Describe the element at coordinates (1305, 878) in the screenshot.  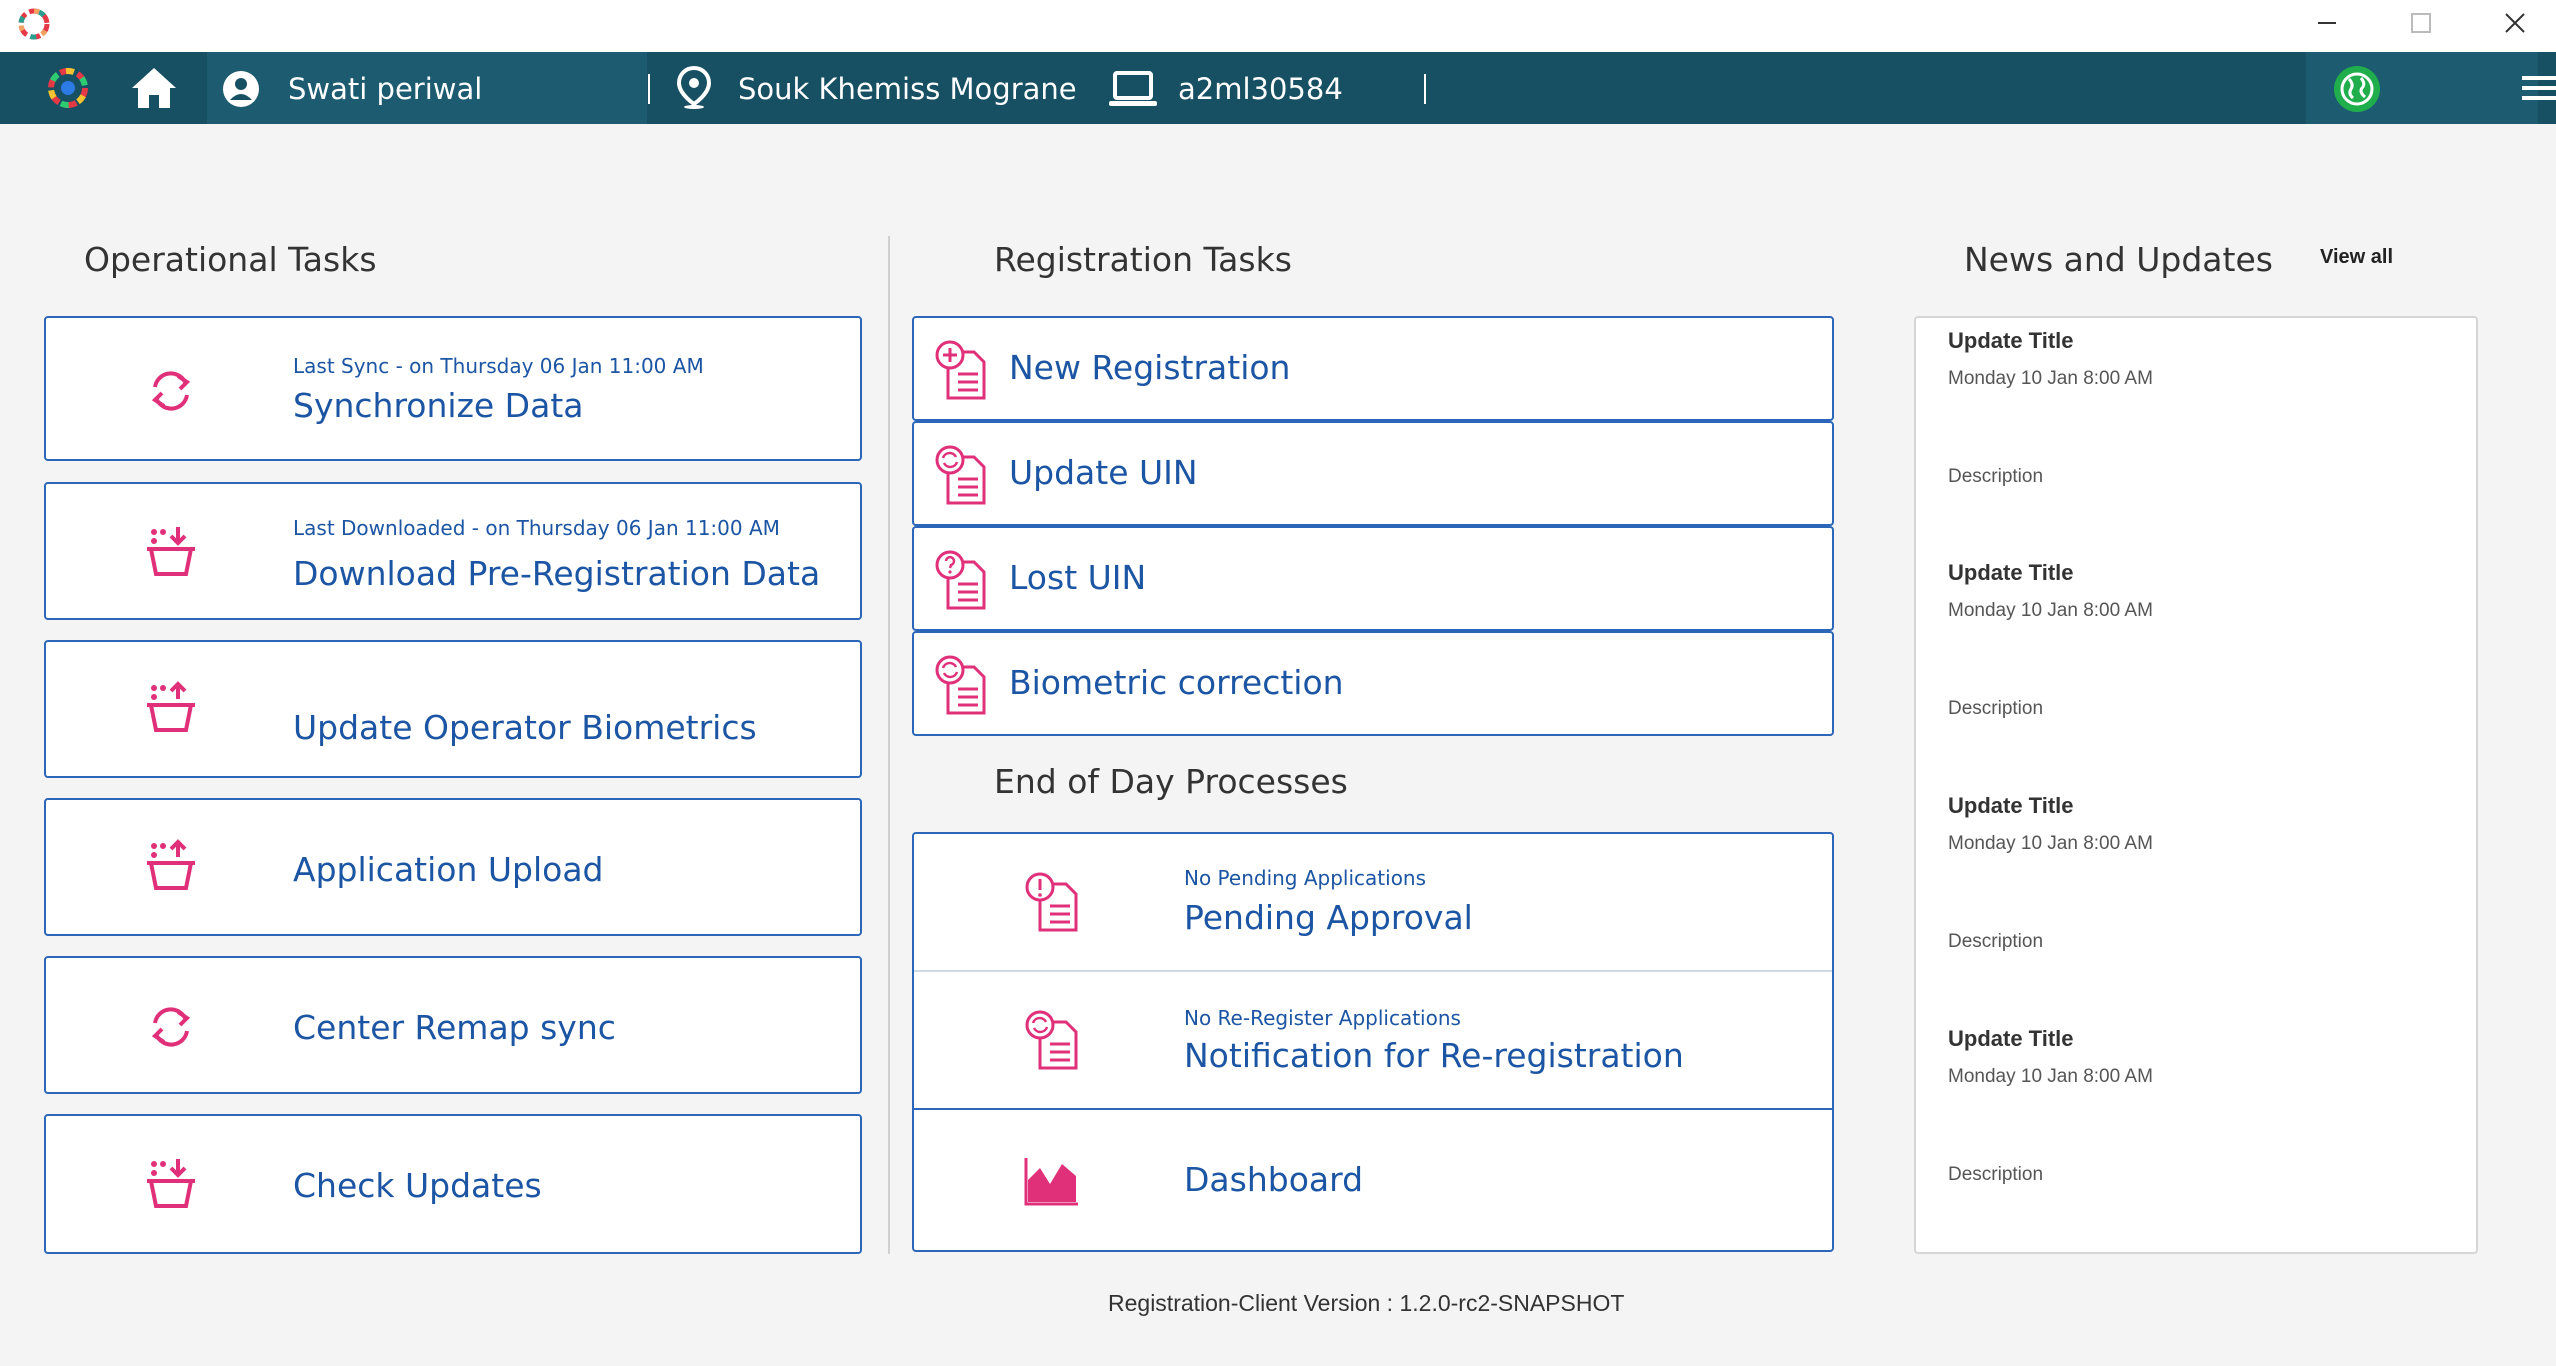
I see `pending-applications-status: No Pending Applications` at that location.